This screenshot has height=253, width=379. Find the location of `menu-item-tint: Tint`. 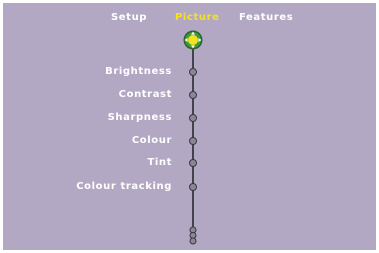

menu-item-tint: Tint is located at coordinates (189, 164).